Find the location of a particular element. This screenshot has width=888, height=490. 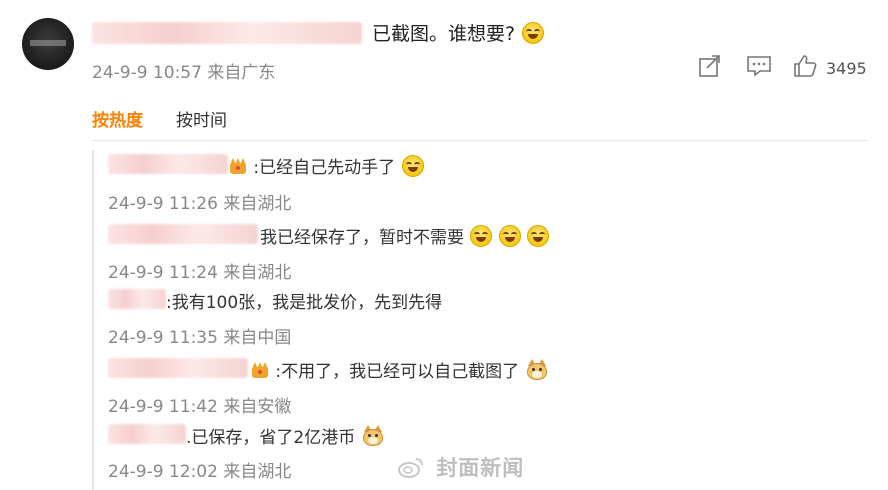

post-meta: 24-9-9 10:57 来自广东 is located at coordinates (183, 70).